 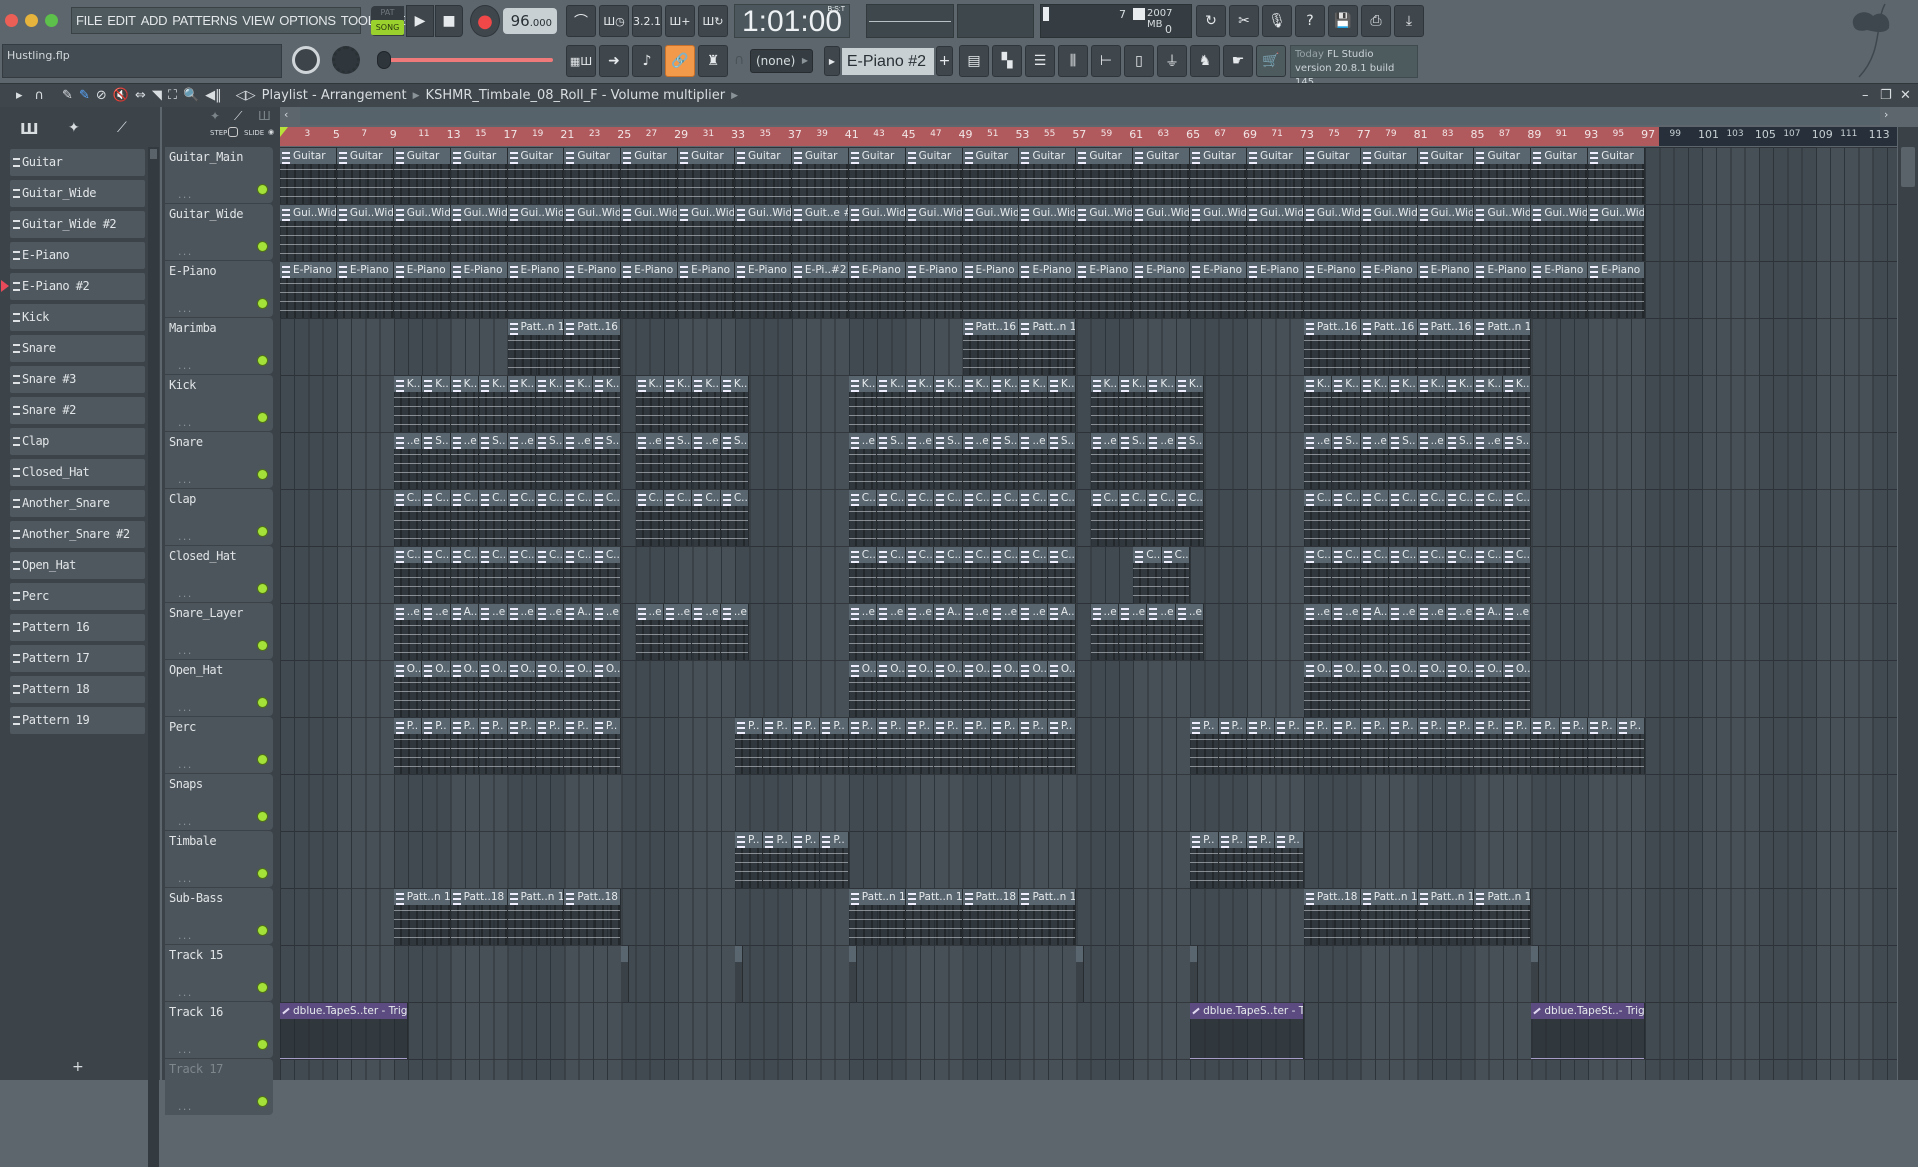 I want to click on audio-clip, so click(x=739, y=974).